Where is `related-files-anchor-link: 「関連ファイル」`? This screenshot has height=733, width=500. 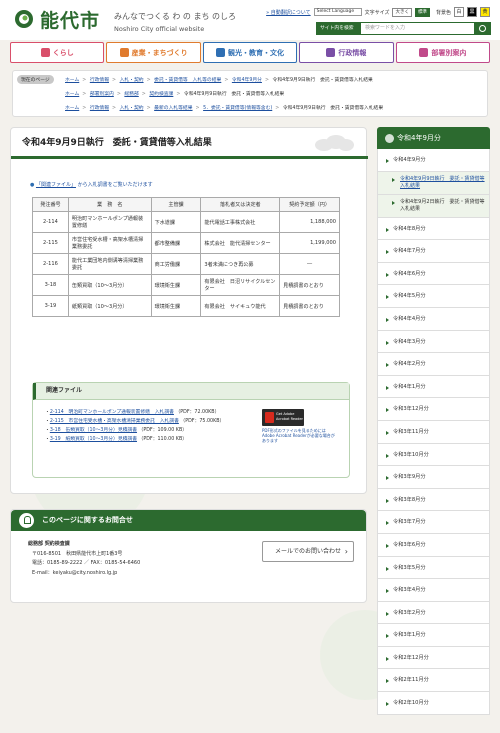 related-files-anchor-link: 「関連ファイル」 is located at coordinates (56, 185).